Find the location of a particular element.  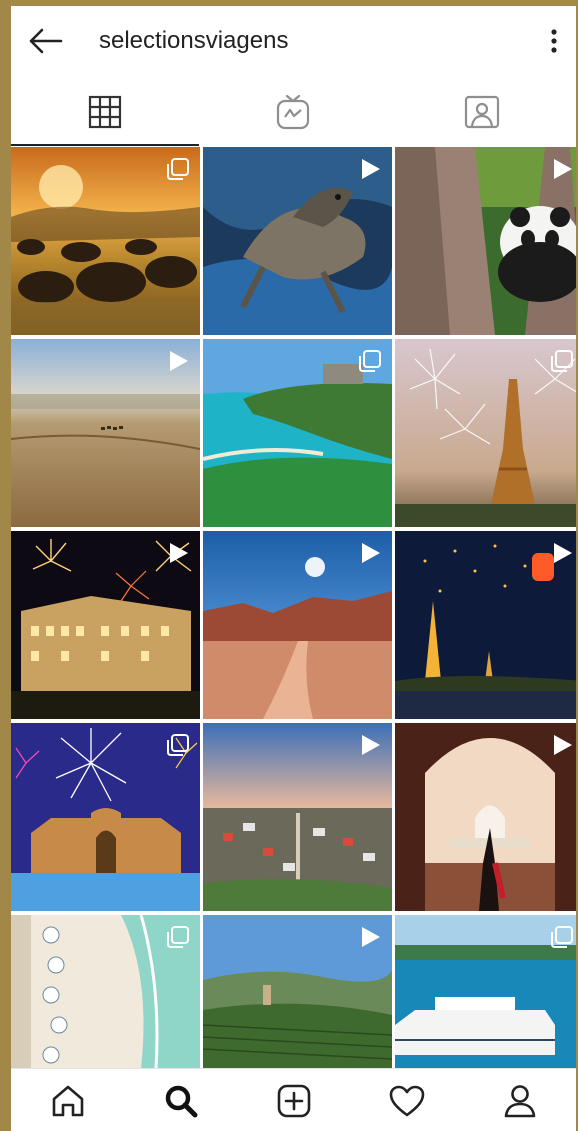

nav-home is located at coordinates (67, 1100).